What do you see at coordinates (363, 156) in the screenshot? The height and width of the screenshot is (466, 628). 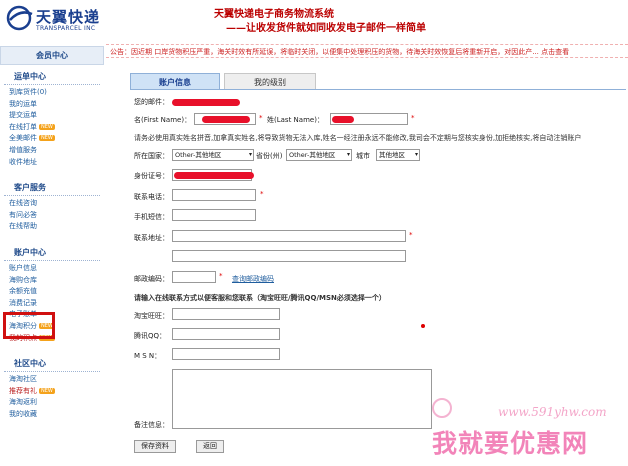 I see `city-label: 城市` at bounding box center [363, 156].